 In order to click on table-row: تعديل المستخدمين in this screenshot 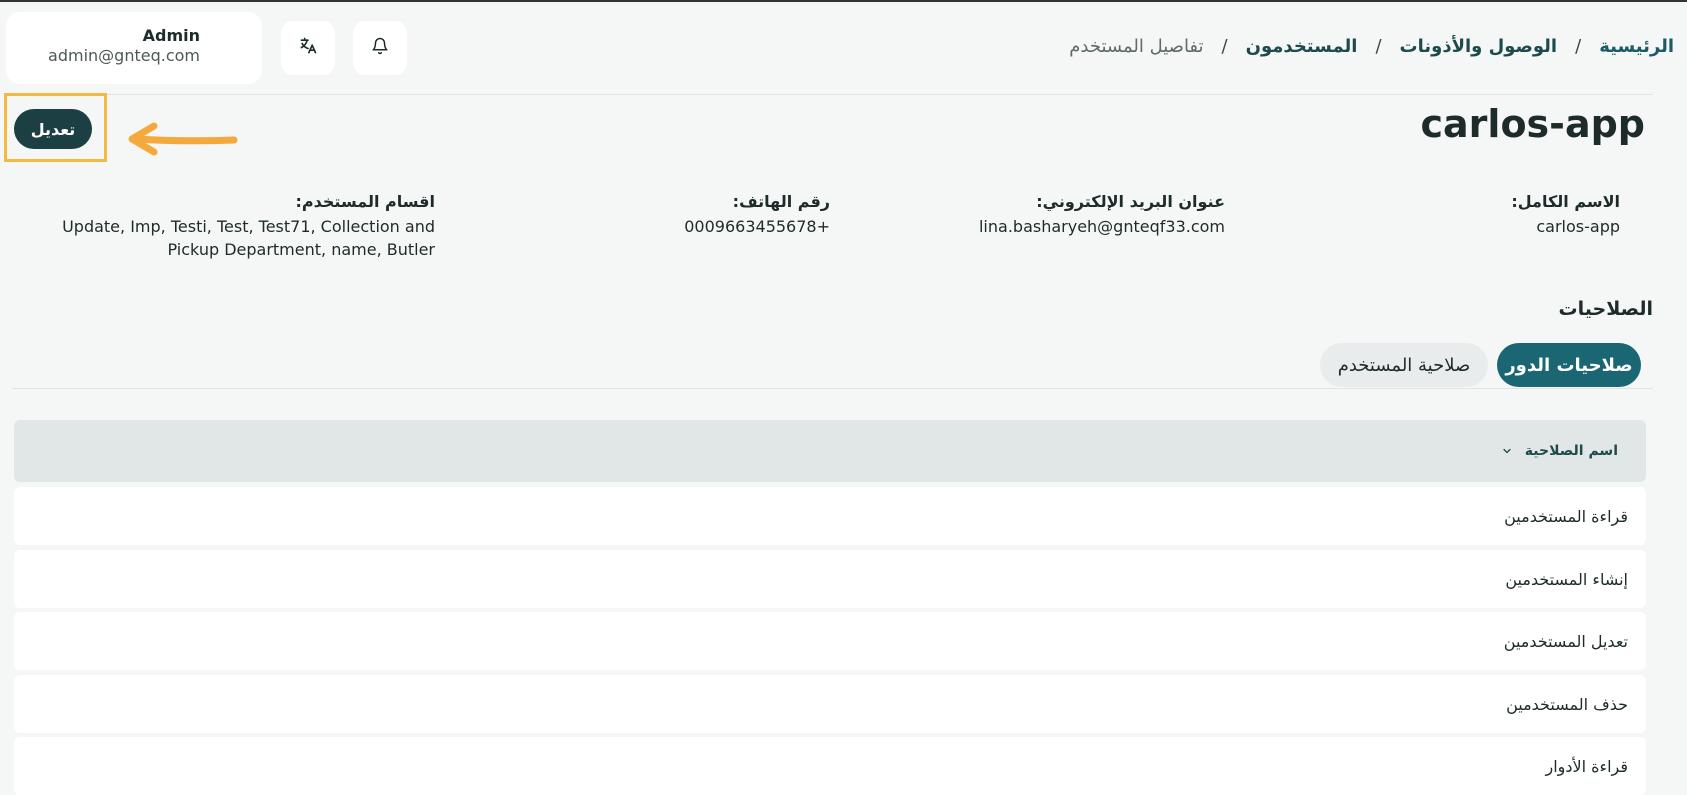, I will do `click(830, 641)`.